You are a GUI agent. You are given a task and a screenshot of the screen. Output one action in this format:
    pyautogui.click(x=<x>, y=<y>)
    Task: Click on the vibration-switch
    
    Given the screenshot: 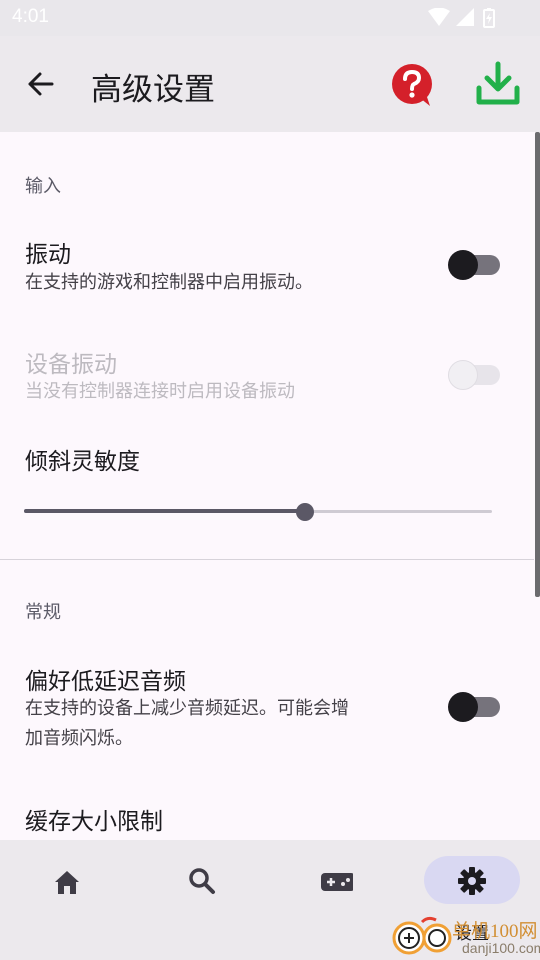 What is the action you would take?
    pyautogui.click(x=474, y=264)
    